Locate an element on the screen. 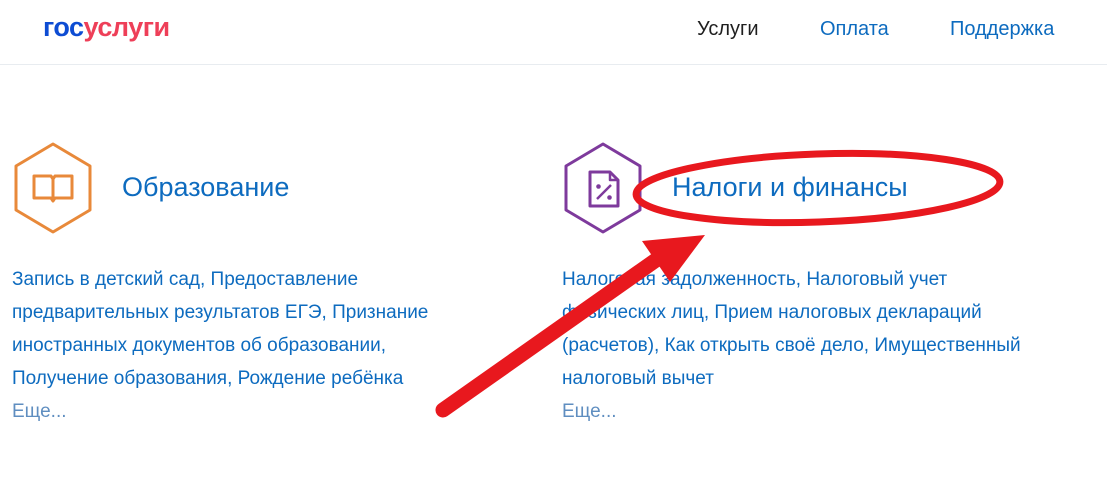 The height and width of the screenshot is (477, 1107). category-title-education: Образование is located at coordinates (205, 187).